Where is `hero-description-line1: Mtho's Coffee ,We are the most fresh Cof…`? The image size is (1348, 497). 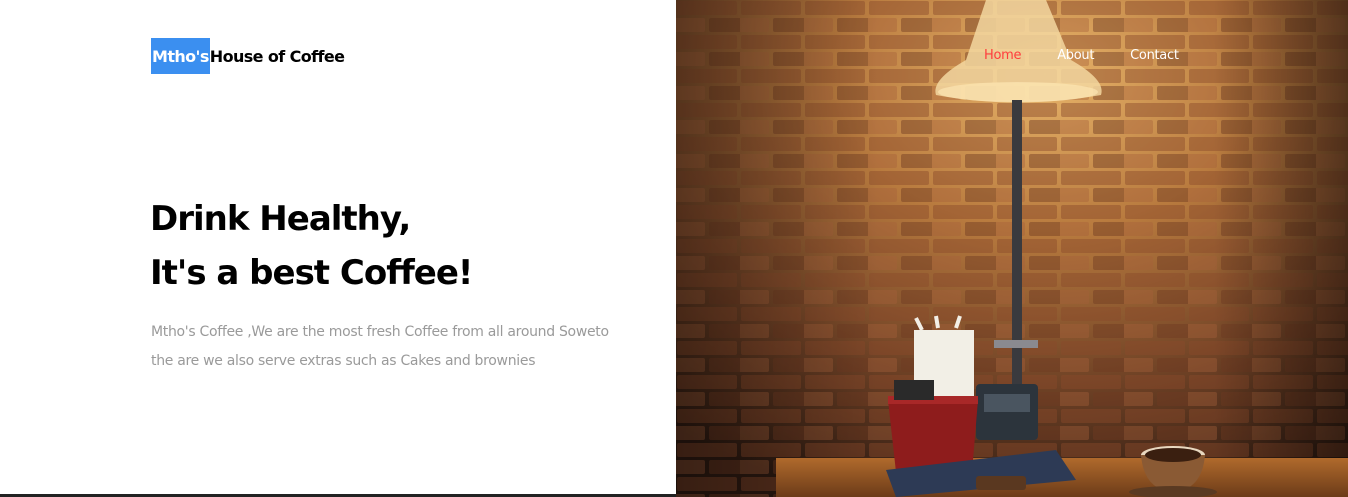 hero-description-line1: Mtho's Coffee ,We are the most fresh Cof… is located at coordinates (380, 332).